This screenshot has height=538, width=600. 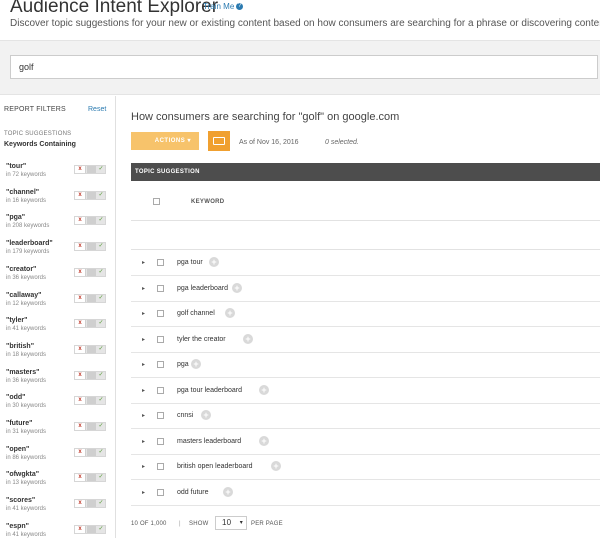 What do you see at coordinates (156, 201) in the screenshot?
I see `select-all-checkbox` at bounding box center [156, 201].